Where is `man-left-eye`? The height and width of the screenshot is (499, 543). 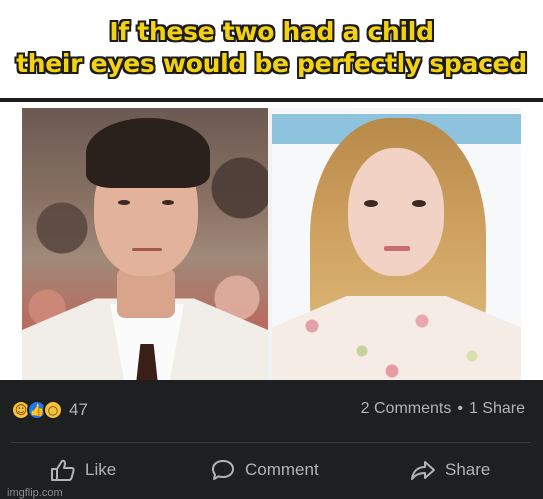
man-left-eye is located at coordinates (124, 202).